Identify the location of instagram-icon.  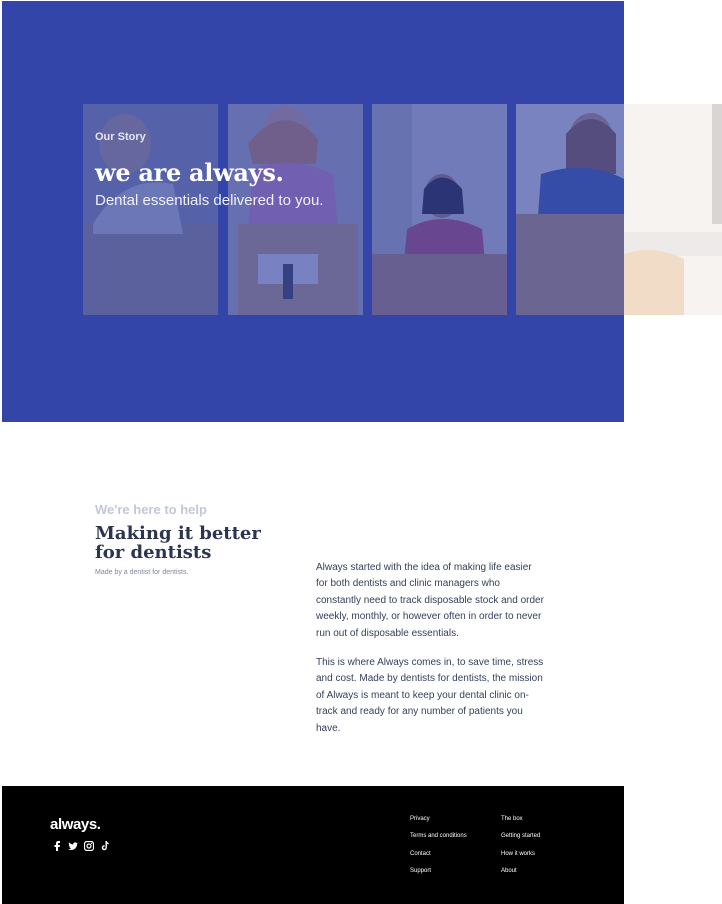
(89, 846).